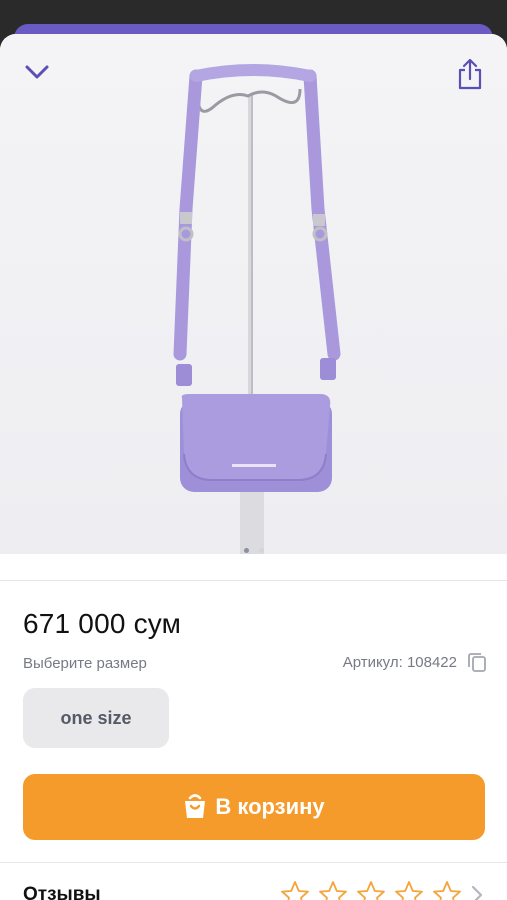 The width and height of the screenshot is (507, 900). I want to click on share-button, so click(470, 74).